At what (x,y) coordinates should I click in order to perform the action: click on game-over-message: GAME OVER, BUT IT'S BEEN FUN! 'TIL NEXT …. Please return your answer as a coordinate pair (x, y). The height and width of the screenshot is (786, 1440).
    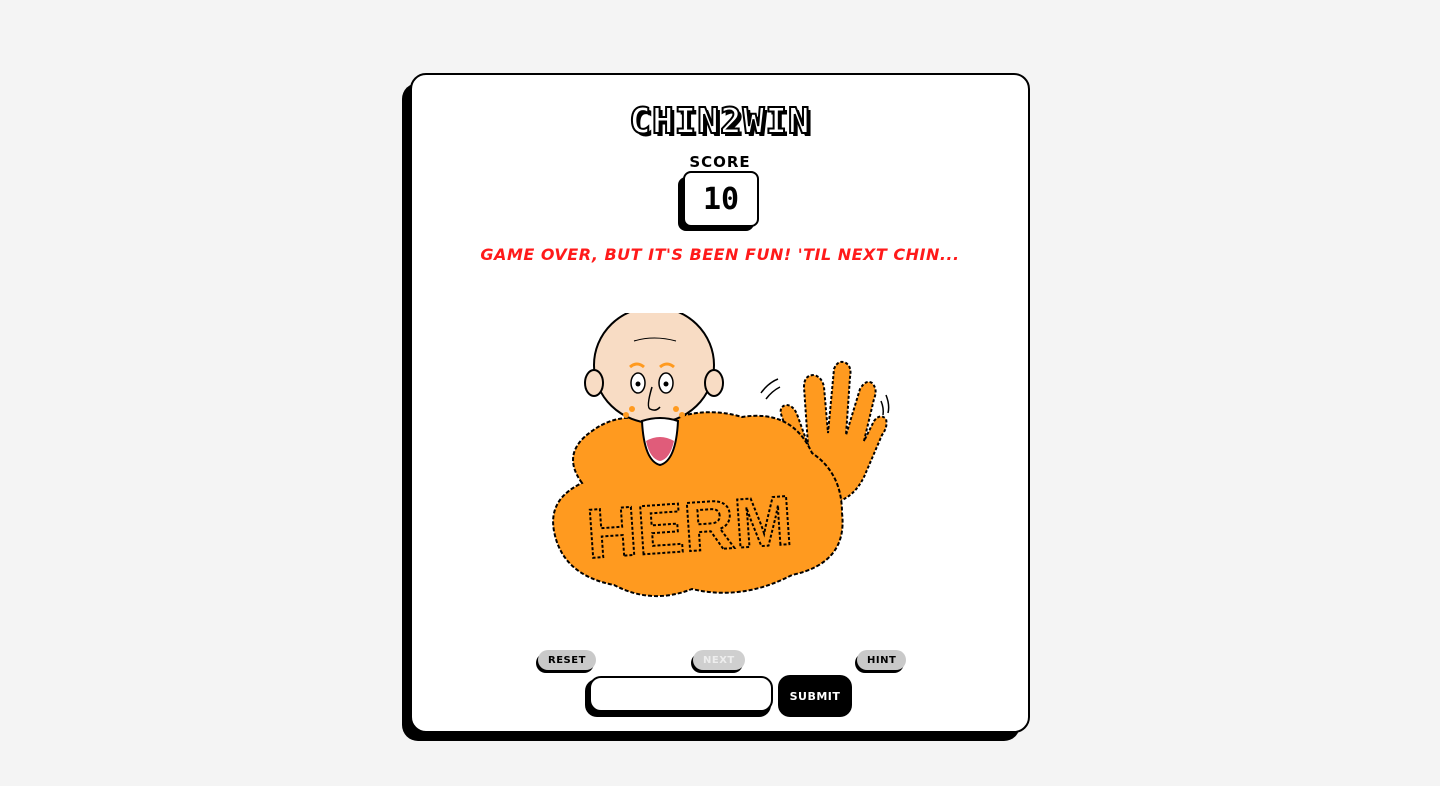
    Looking at the image, I should click on (720, 254).